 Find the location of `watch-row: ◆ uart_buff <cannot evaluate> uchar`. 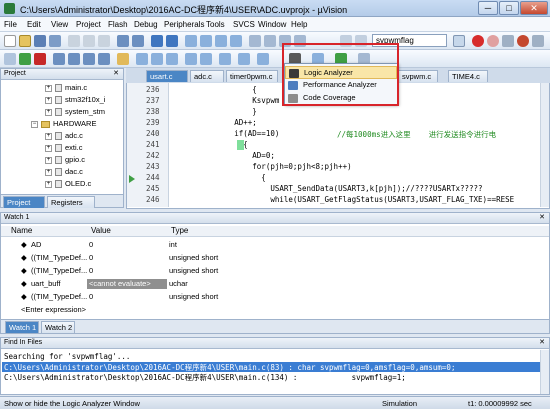

watch-row: ◆ uart_buff <cannot evaluate> uchar is located at coordinates (275, 284).